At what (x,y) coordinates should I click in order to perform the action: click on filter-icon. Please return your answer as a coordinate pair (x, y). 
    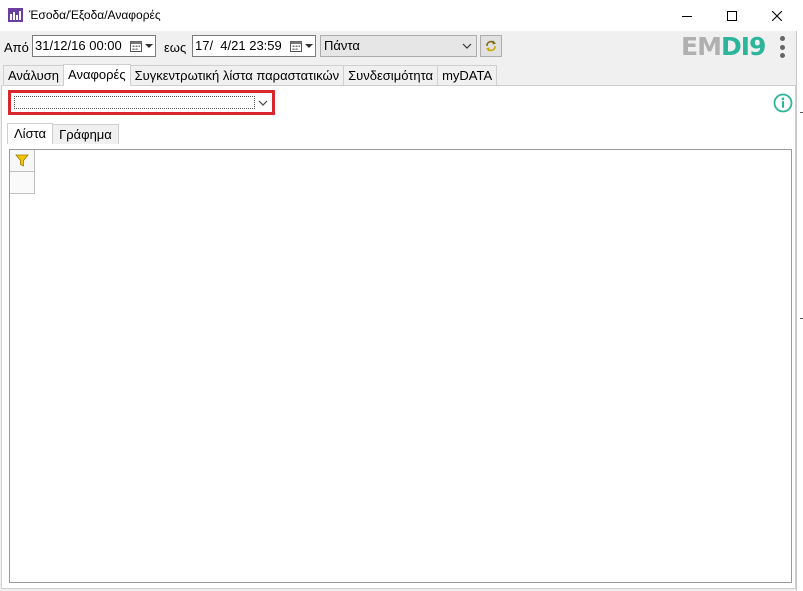
    Looking at the image, I should click on (22, 160).